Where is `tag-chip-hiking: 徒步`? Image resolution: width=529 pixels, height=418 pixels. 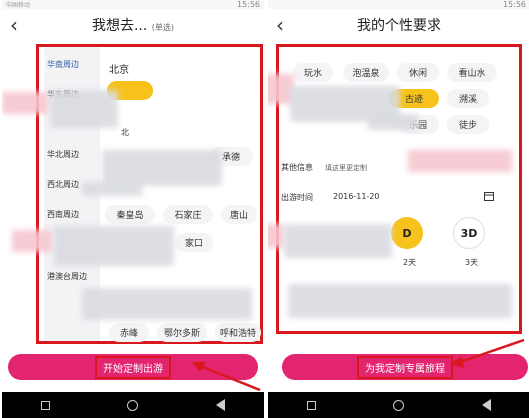
tag-chip-hiking: 徒步 is located at coordinates (468, 124).